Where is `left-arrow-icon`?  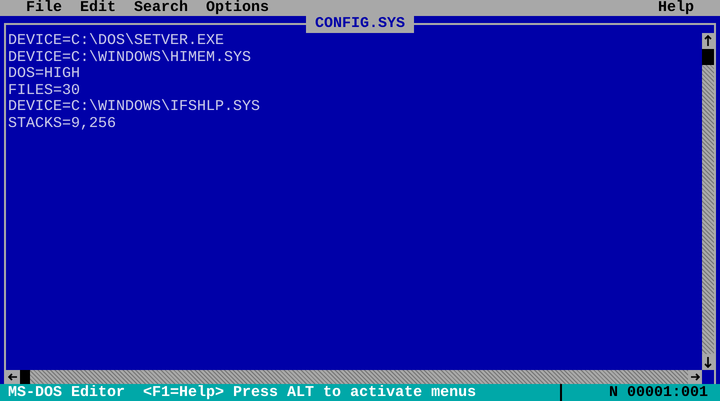 left-arrow-icon is located at coordinates (13, 377).